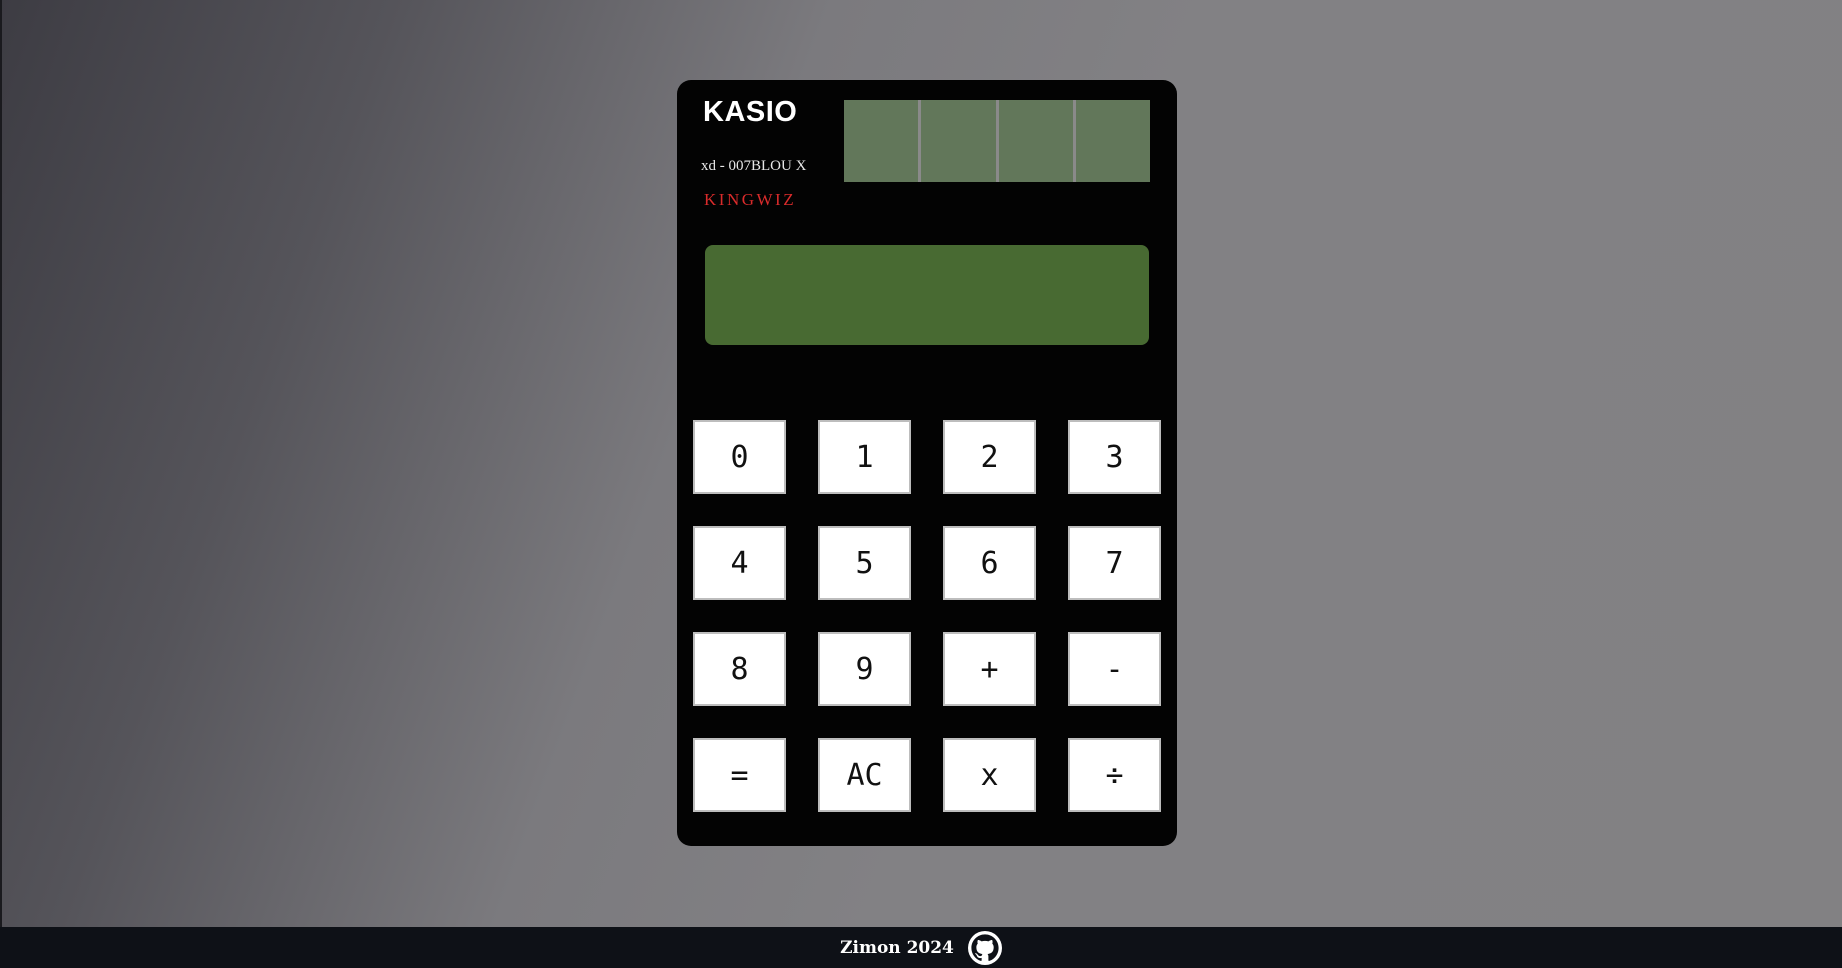 This screenshot has height=968, width=1842. I want to click on key-divide: ÷, so click(1114, 775).